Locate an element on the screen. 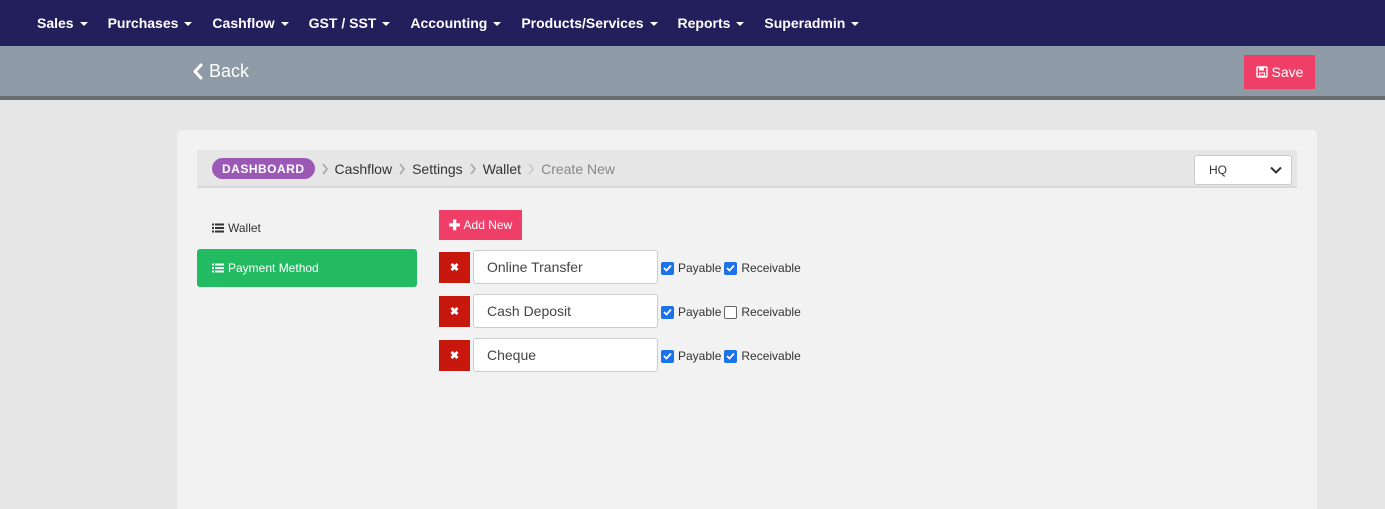 This screenshot has width=1385, height=509. nav-gst-sst: GST / SST is located at coordinates (350, 23).